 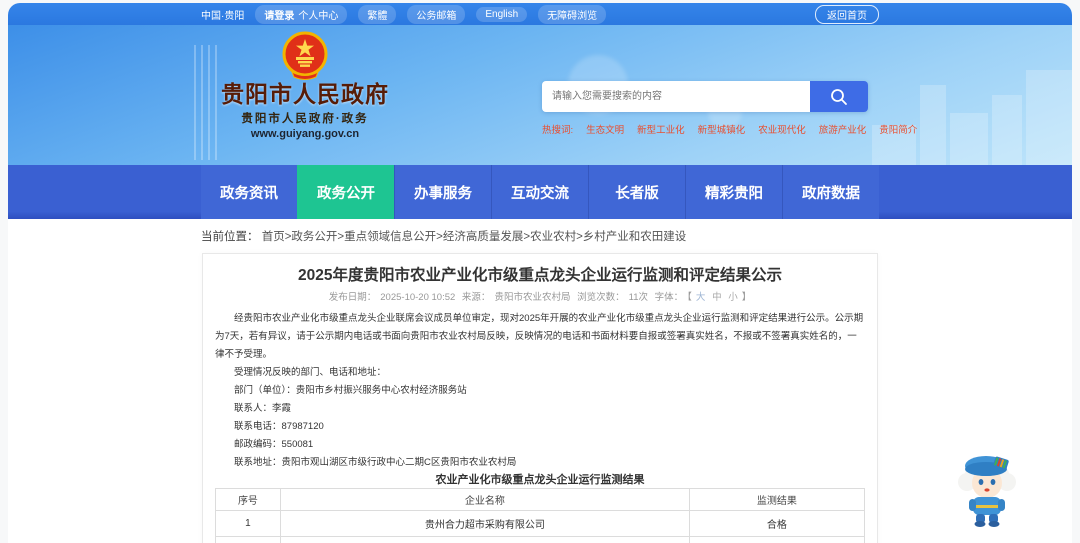 I want to click on column-header-company: 企业名称, so click(x=484, y=499).